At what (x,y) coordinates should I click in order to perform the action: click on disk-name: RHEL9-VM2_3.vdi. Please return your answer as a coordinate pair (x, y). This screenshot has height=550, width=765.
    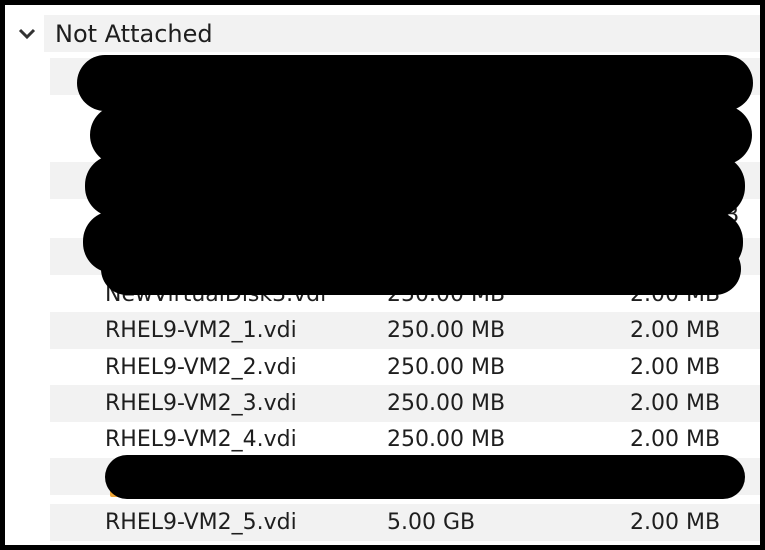
    Looking at the image, I should click on (201, 403).